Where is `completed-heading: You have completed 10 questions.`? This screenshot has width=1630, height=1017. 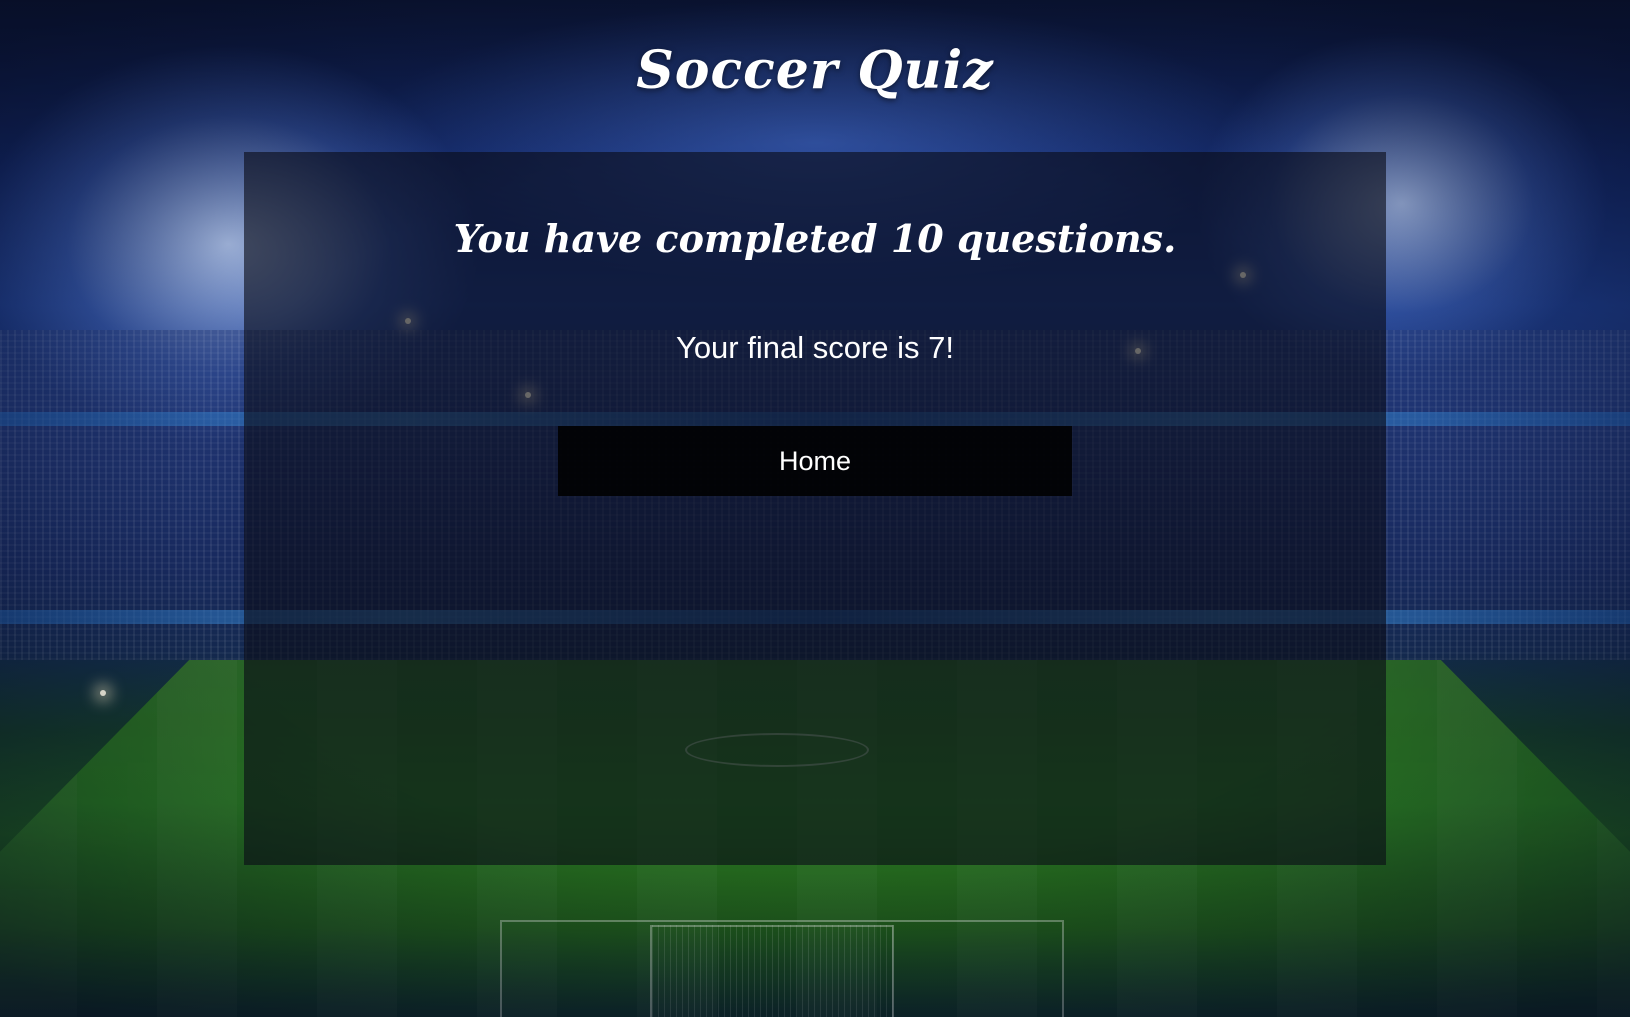
completed-heading: You have completed 10 questions. is located at coordinates (815, 238).